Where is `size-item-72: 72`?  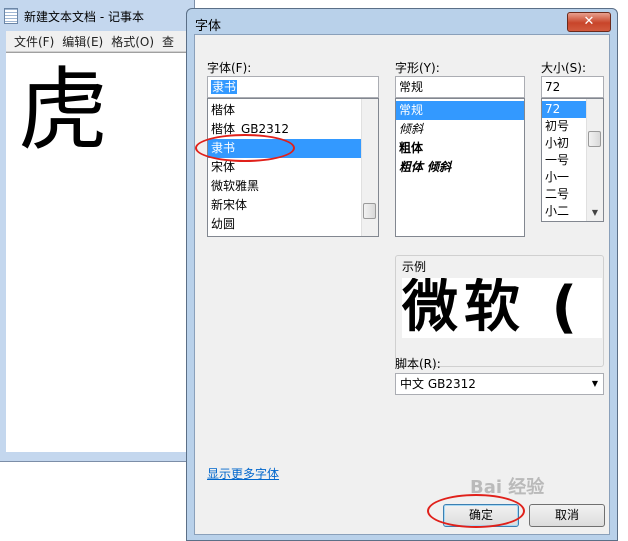
size-item-72: 72 is located at coordinates (564, 109).